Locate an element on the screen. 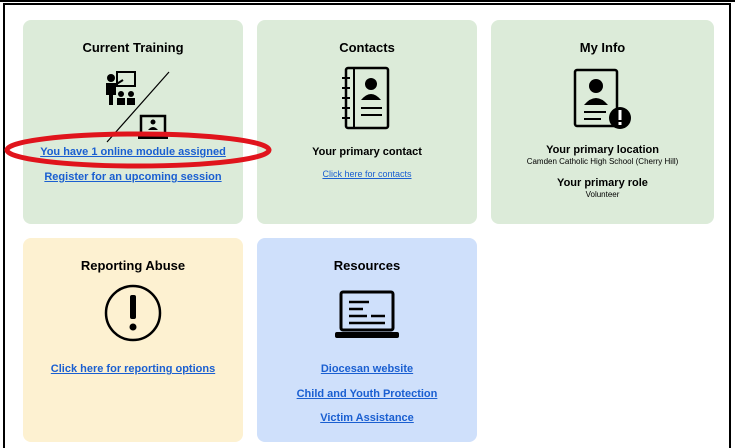 Image resolution: width=735 pixels, height=448 pixels. reporting-abuse-title: Reporting Abuse is located at coordinates (133, 265).